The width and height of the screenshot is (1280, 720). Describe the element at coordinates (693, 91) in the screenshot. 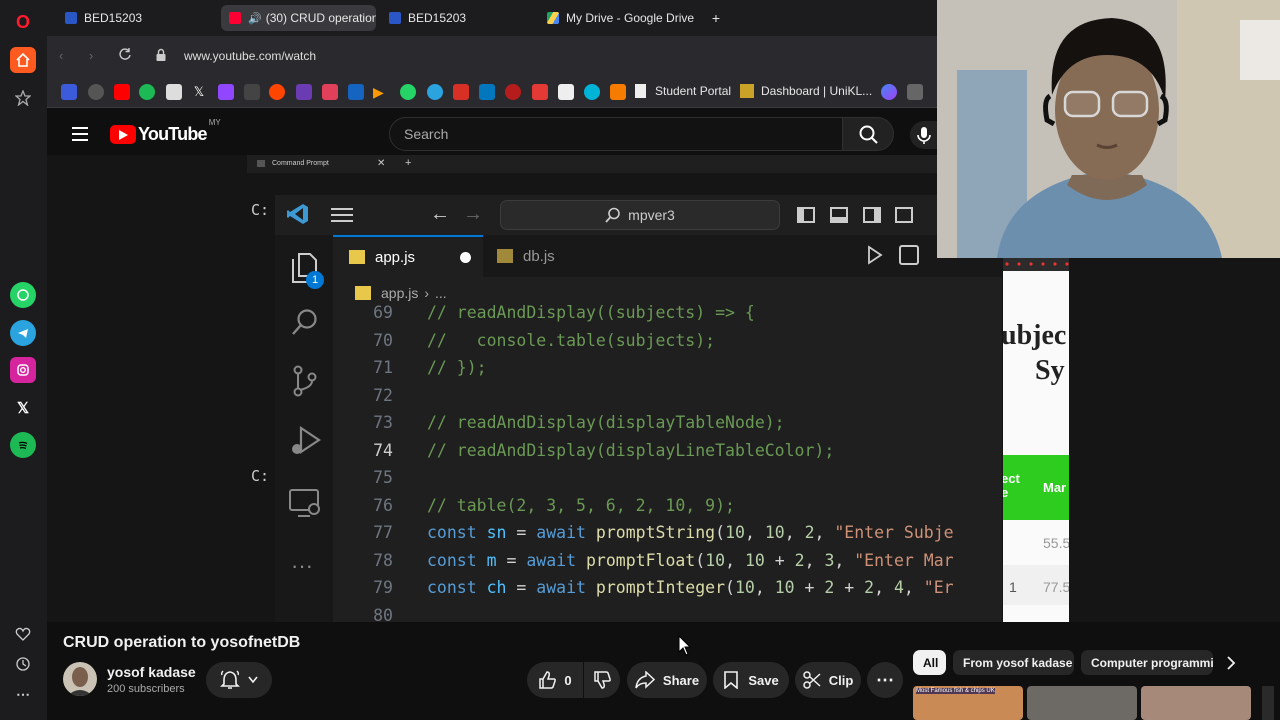

I see `bookmark-label: Student Portal` at that location.